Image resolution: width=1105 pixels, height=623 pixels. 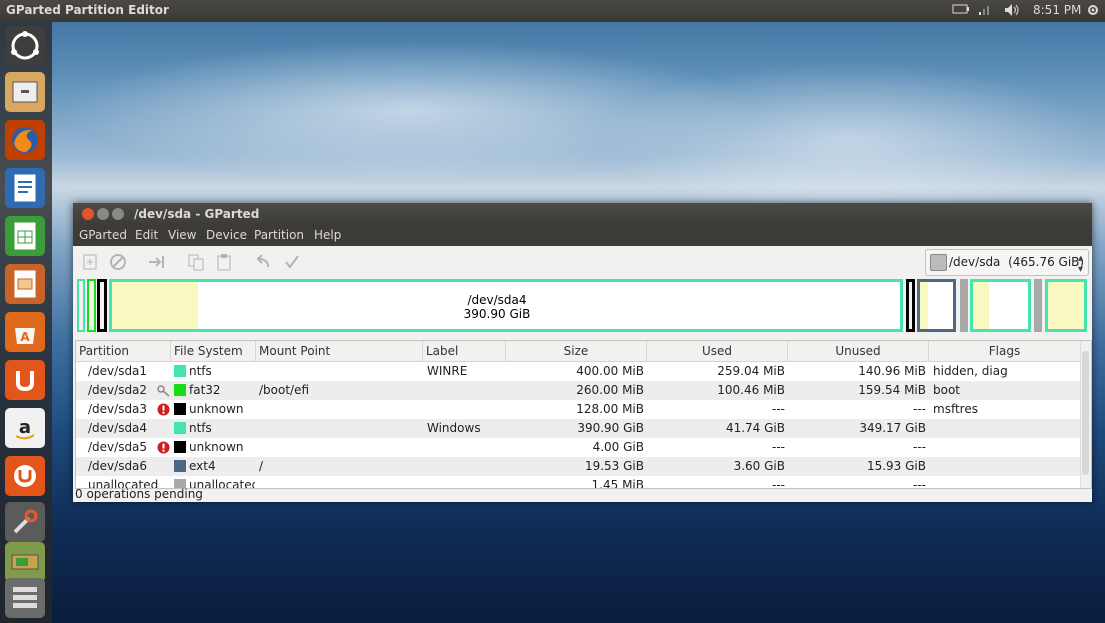 I want to click on copy-icon, so click(x=196, y=262).